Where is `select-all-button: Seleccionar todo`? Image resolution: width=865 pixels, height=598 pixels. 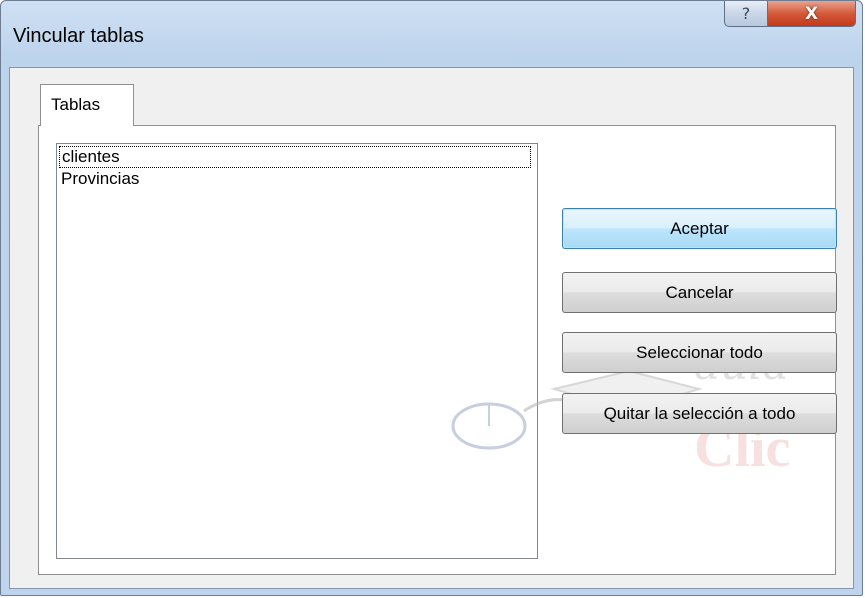 select-all-button: Seleccionar todo is located at coordinates (699, 352).